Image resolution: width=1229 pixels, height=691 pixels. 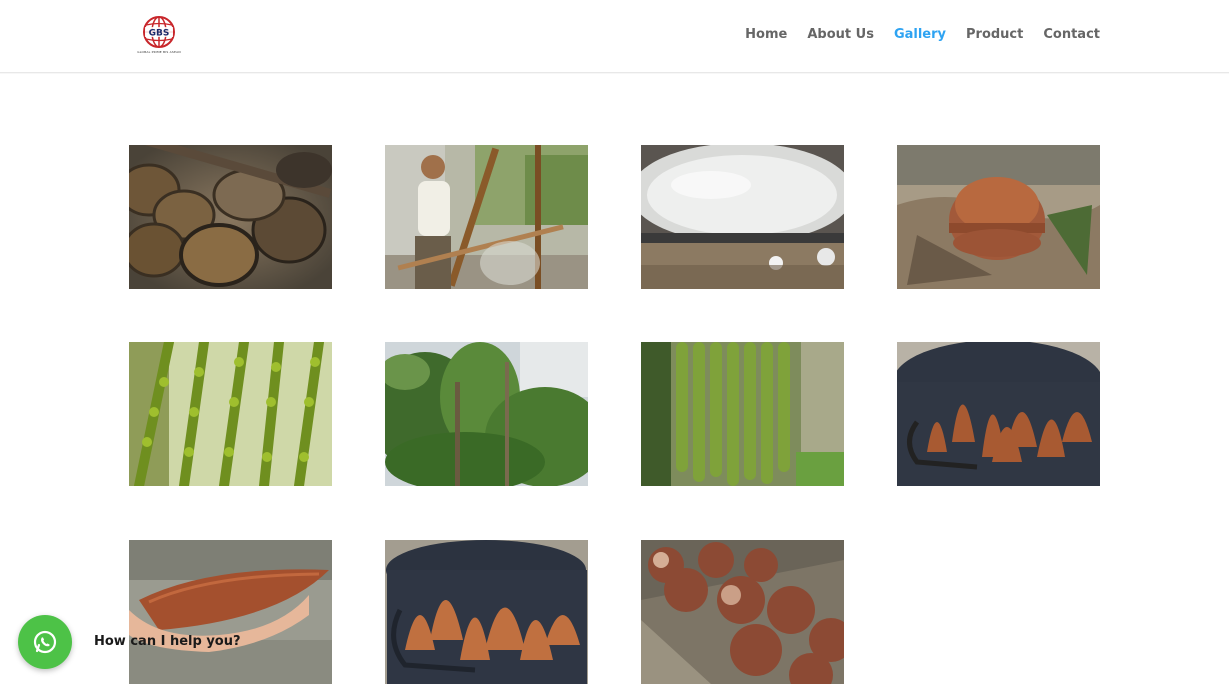 I want to click on gallery-image-coconut-shell-molds, so click(x=230, y=217).